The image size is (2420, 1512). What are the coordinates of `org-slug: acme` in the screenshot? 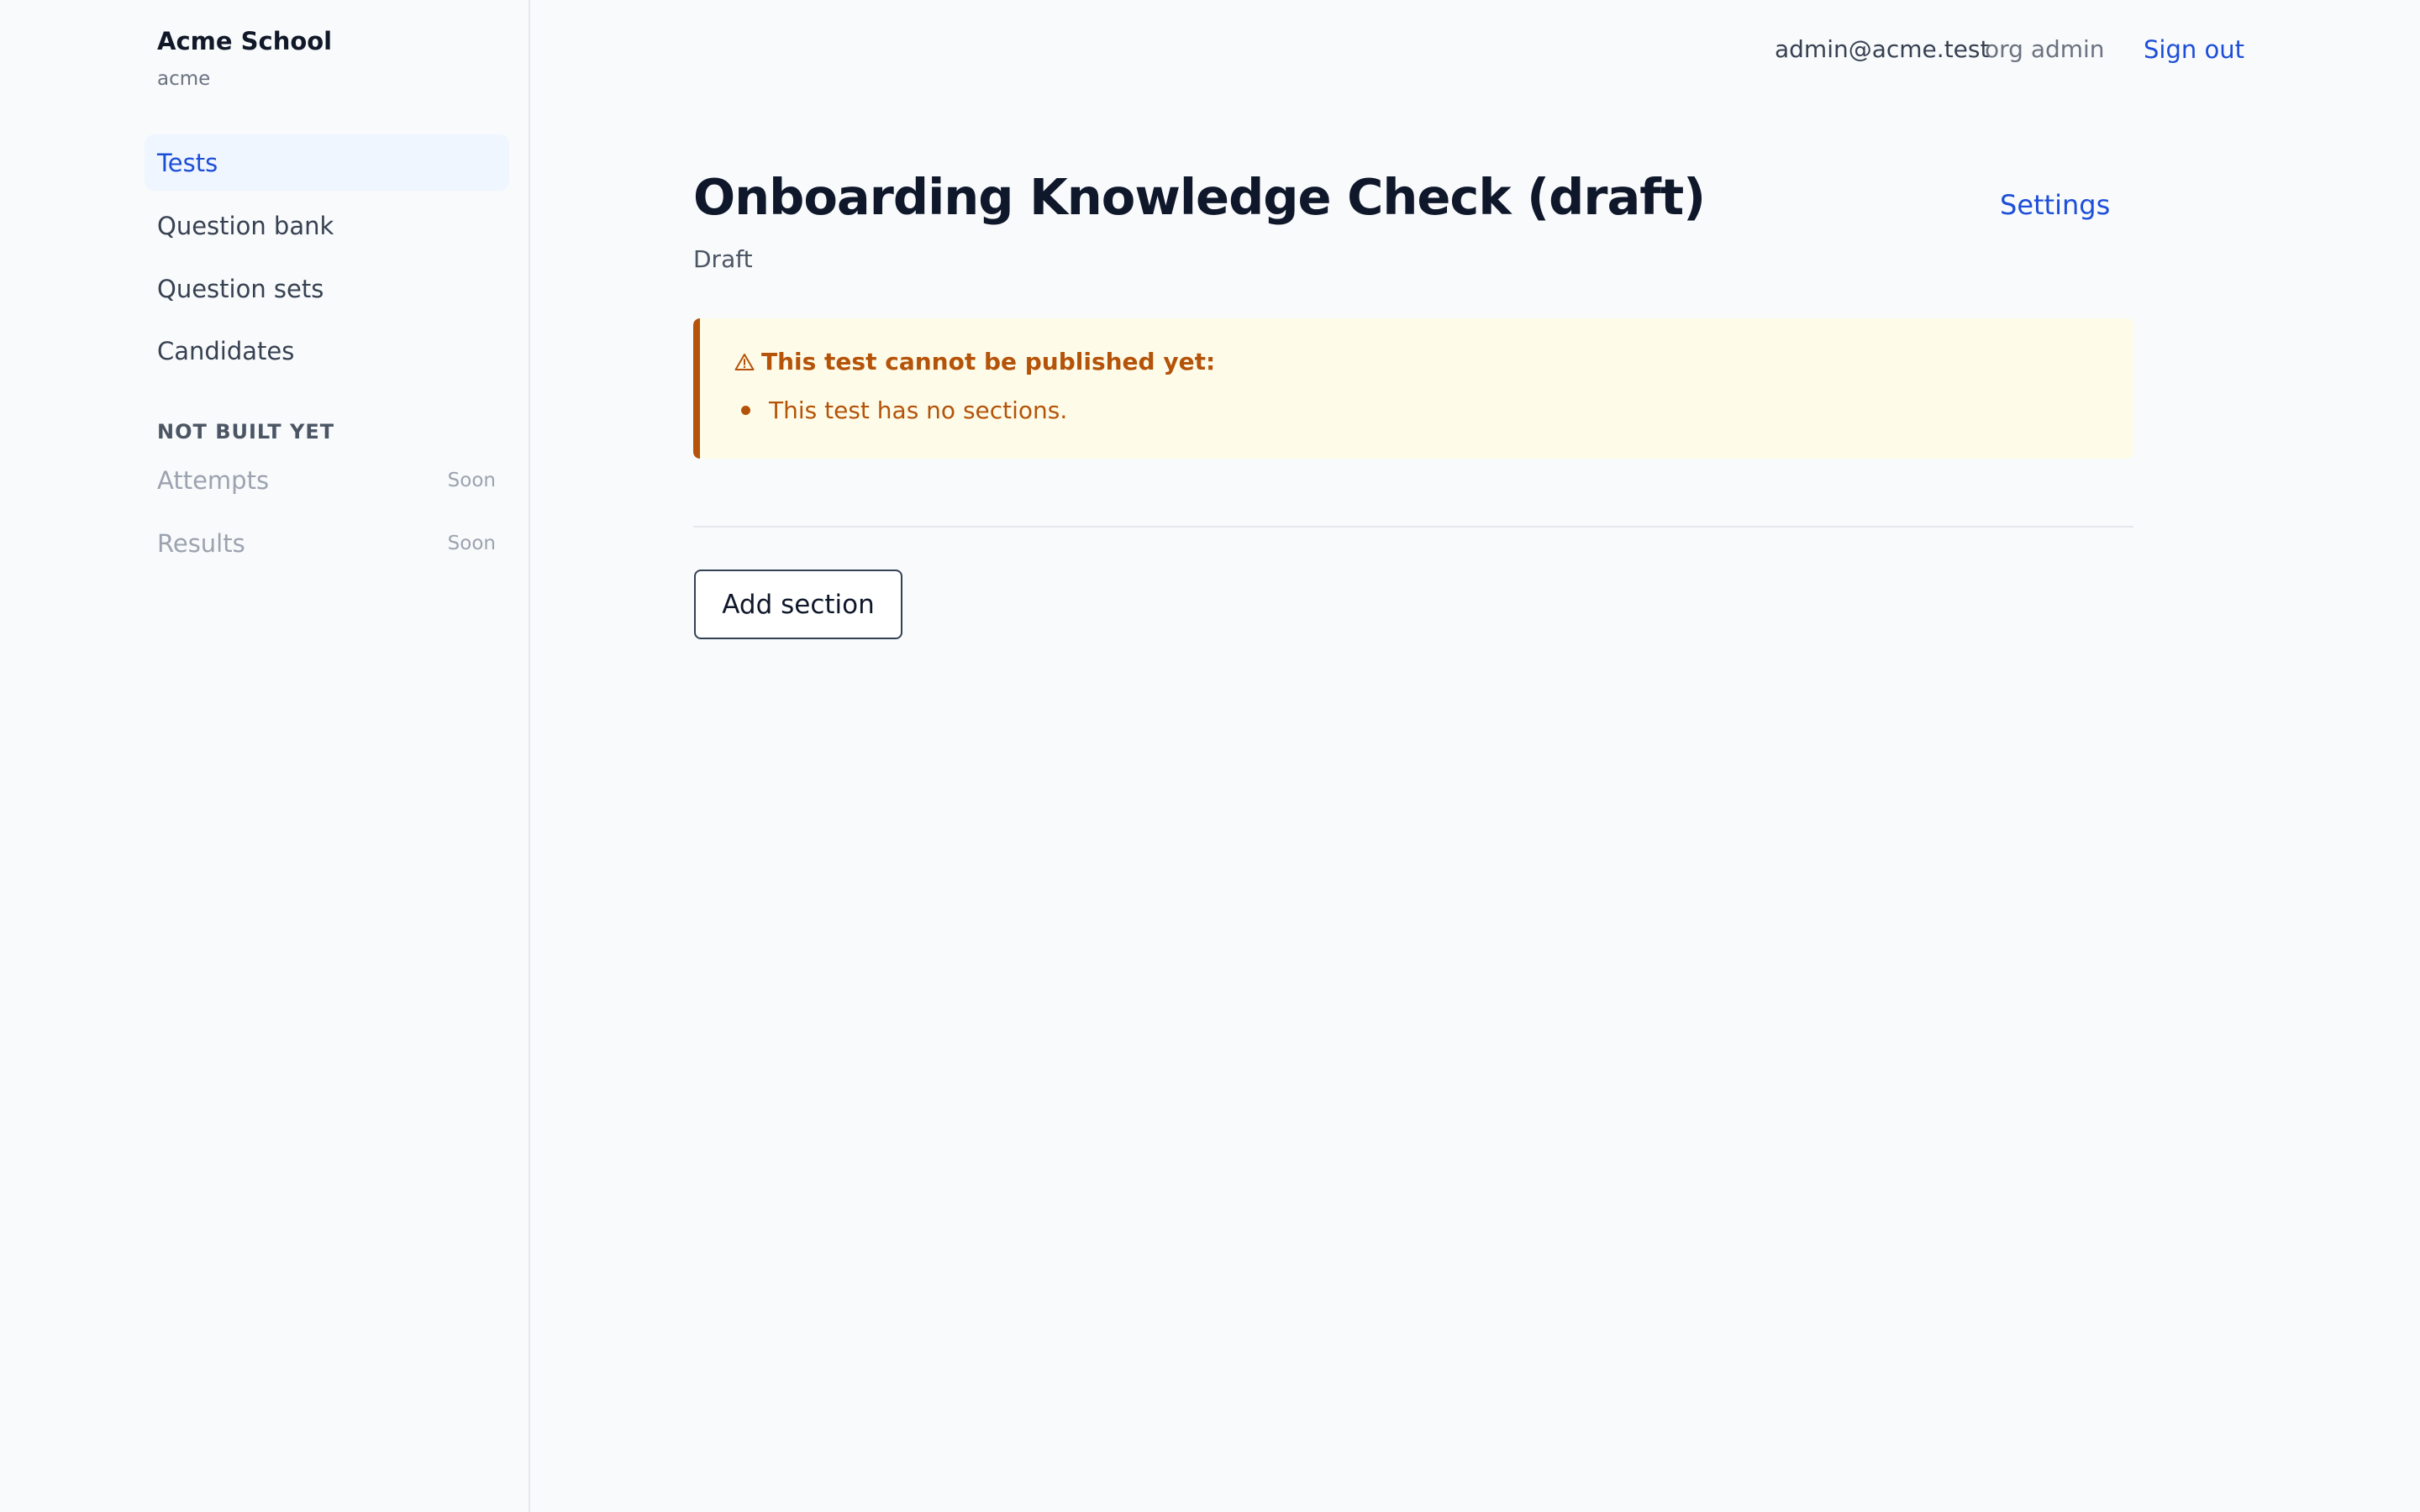 It's located at (184, 79).